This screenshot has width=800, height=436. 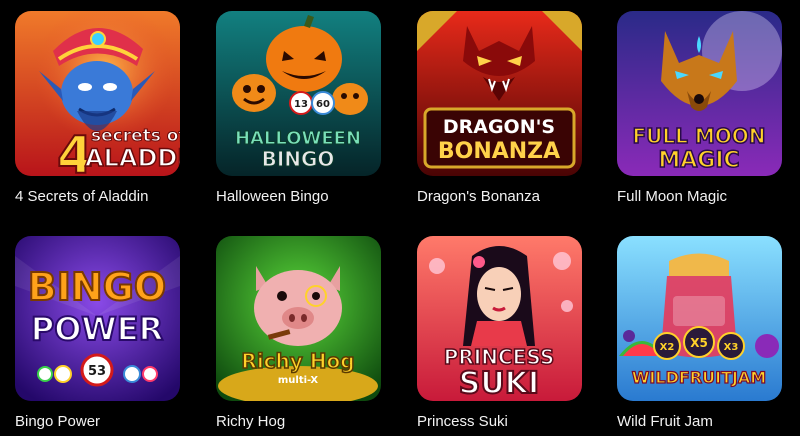 I want to click on art-line2: POWER, so click(x=97, y=329).